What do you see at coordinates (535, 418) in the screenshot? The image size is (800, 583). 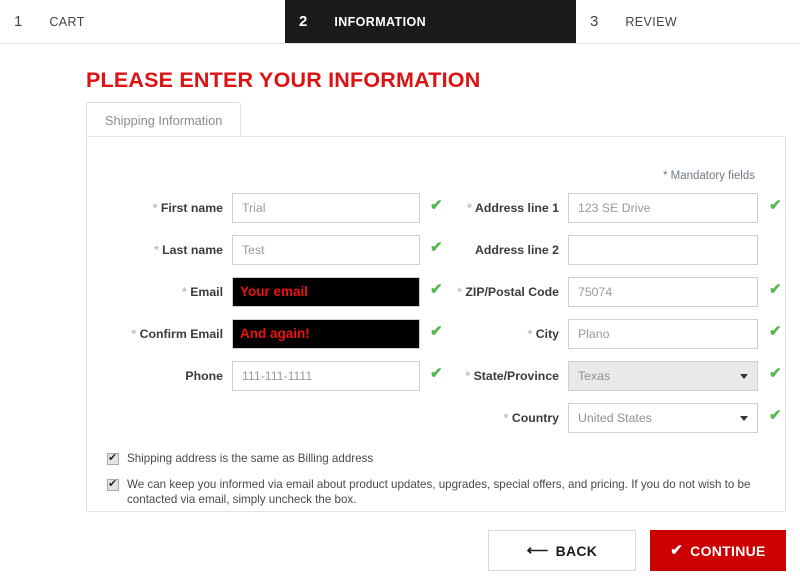 I see `field-label-text: Country` at bounding box center [535, 418].